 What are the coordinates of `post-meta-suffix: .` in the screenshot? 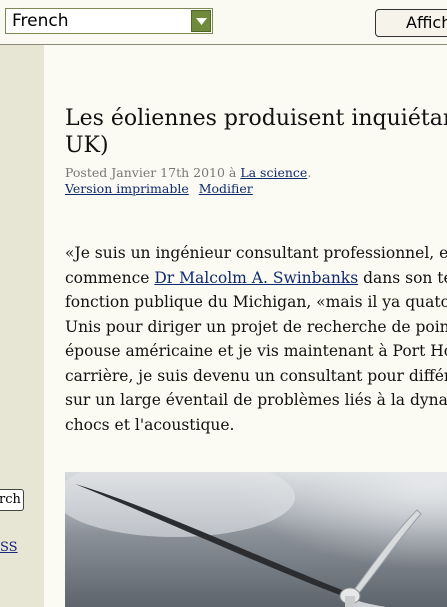 It's located at (309, 172).